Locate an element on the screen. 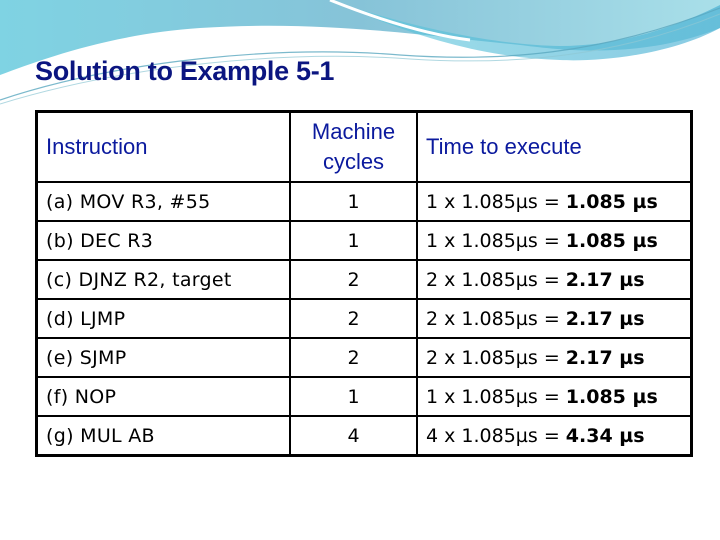 This screenshot has height=540, width=720. instruction-cell: (e) SJMP is located at coordinates (163, 357).